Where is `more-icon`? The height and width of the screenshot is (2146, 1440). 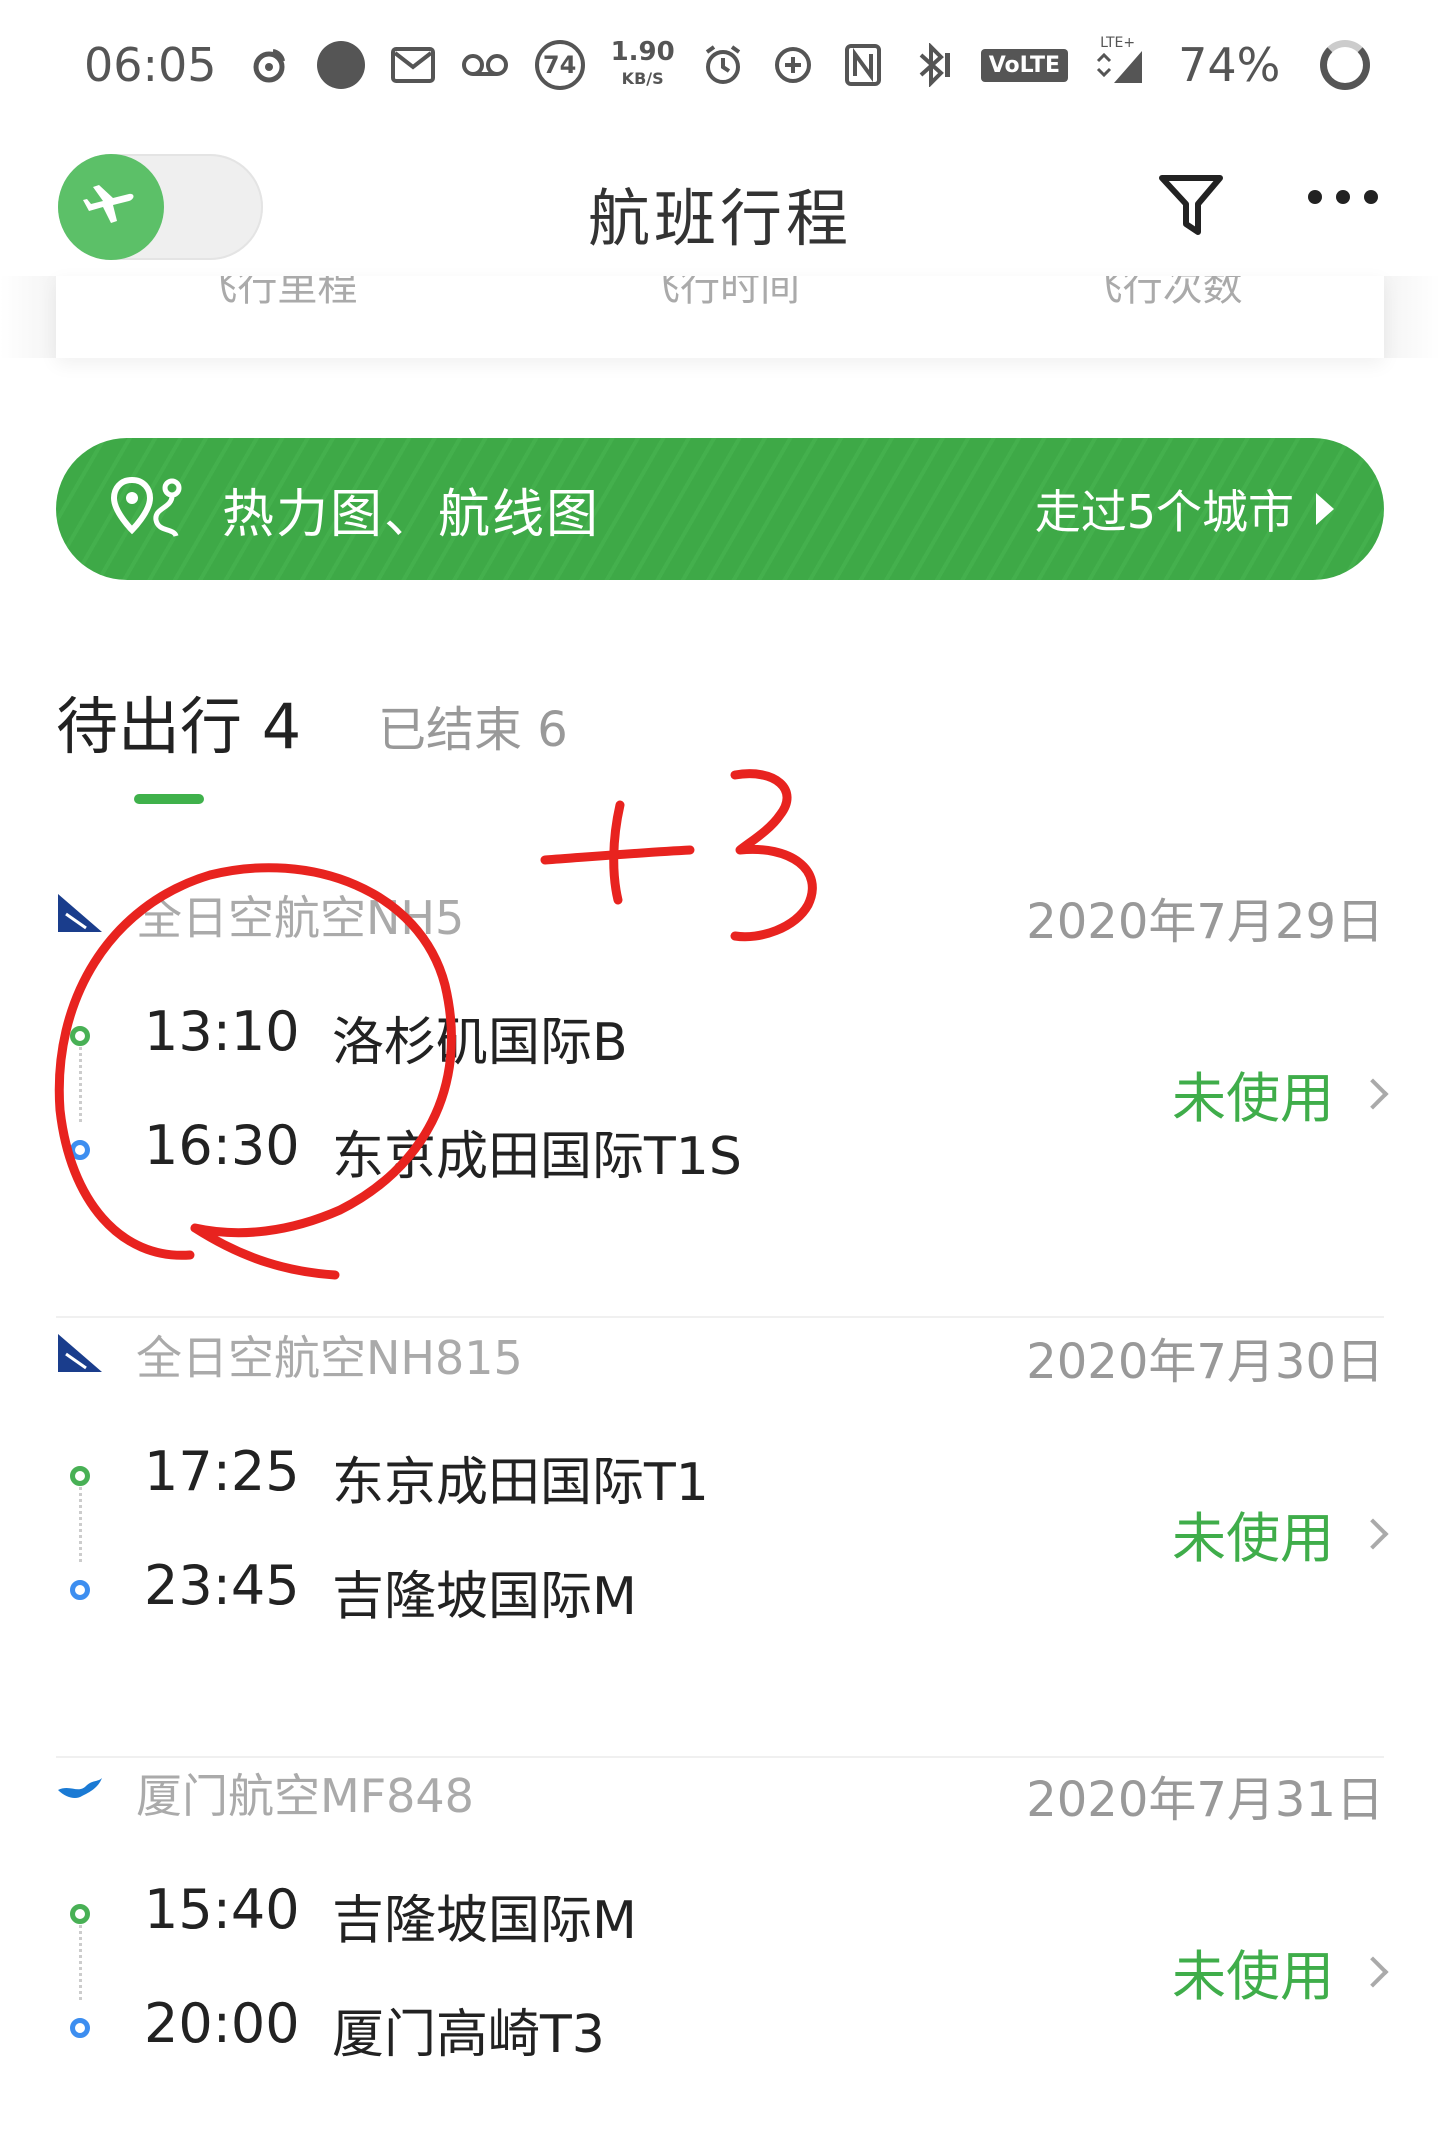 more-icon is located at coordinates (1343, 197).